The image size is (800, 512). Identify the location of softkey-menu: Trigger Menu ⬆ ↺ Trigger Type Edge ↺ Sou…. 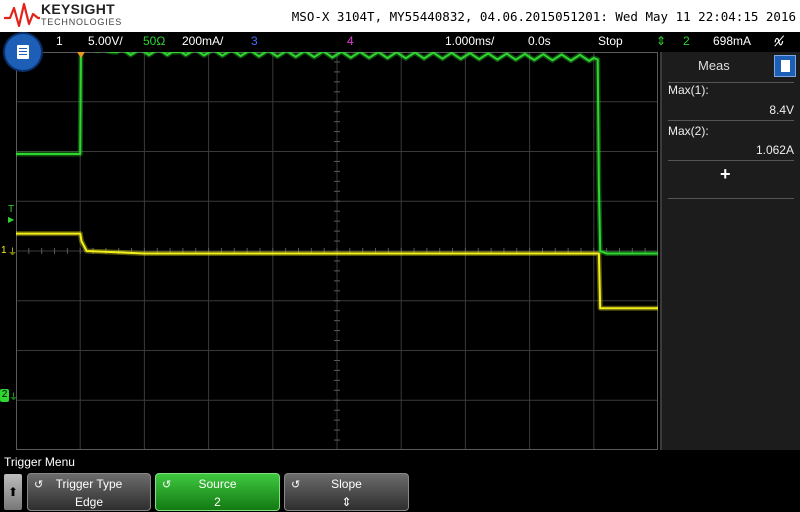
(400, 482).